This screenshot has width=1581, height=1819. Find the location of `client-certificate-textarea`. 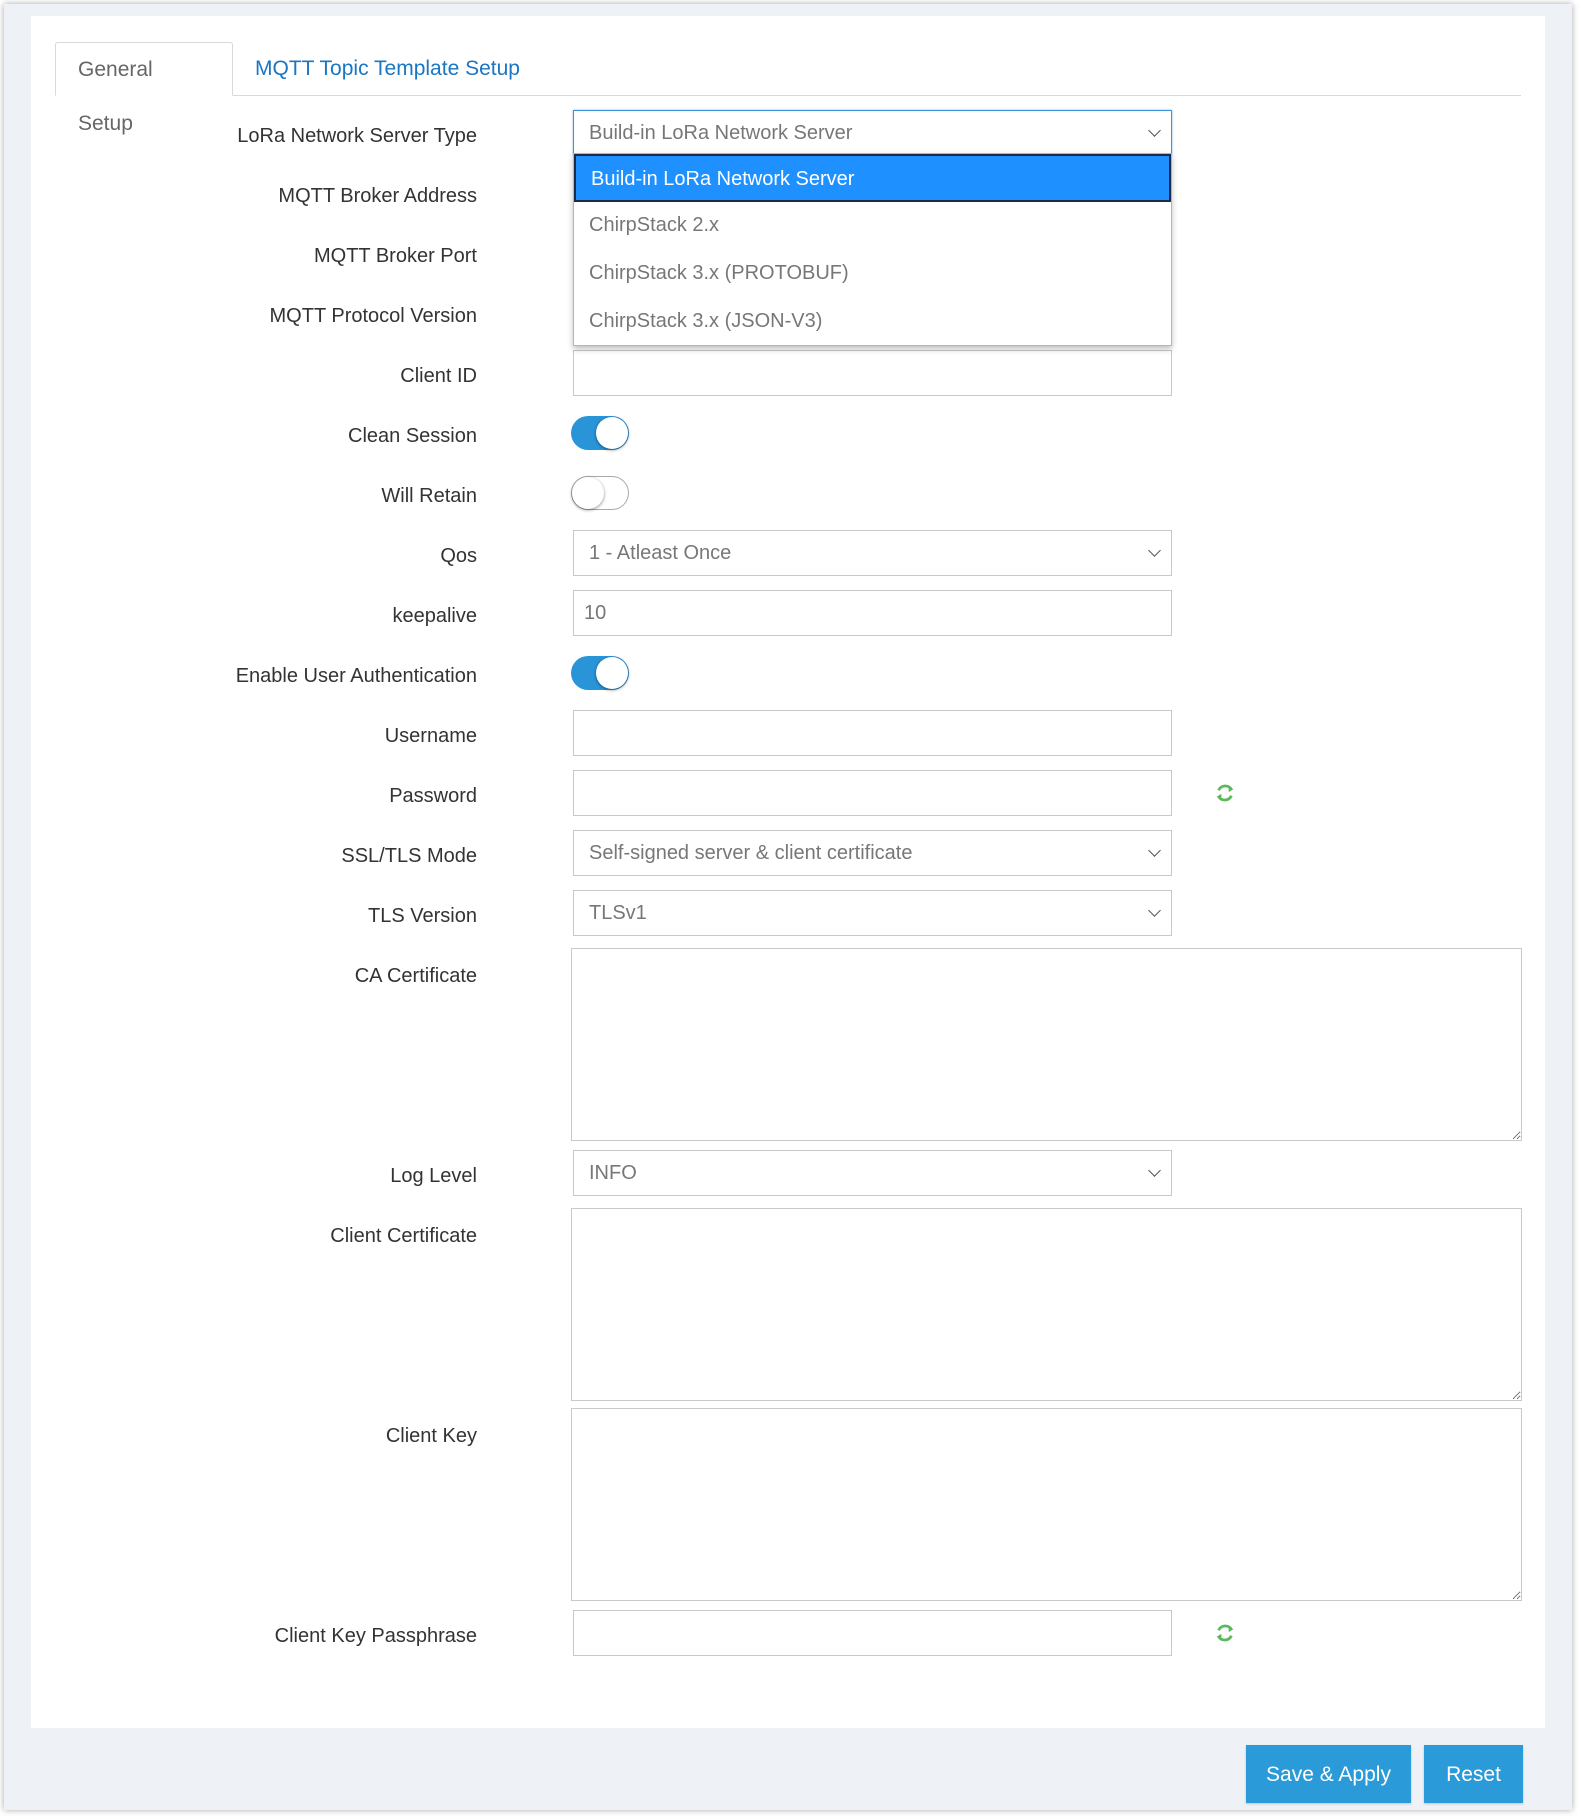

client-certificate-textarea is located at coordinates (1046, 1304).